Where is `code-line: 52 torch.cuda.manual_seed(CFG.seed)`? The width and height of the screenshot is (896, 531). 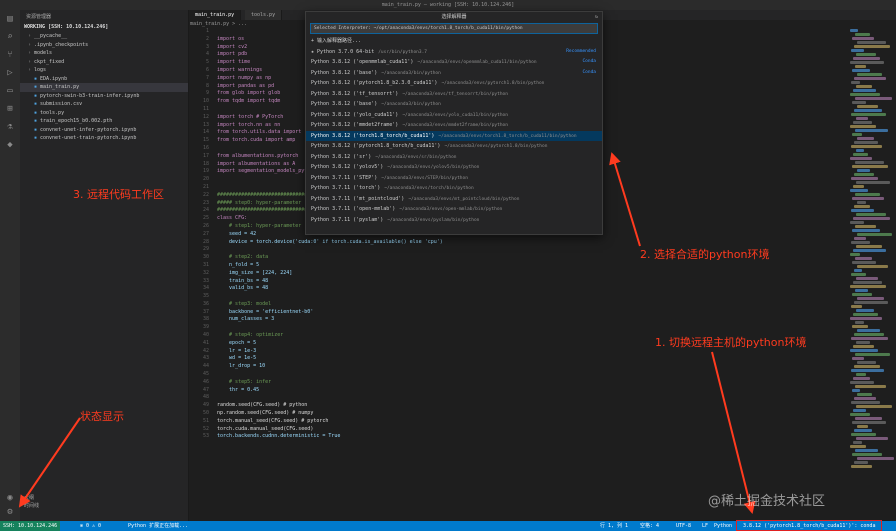
code-line: 52 torch.cuda.manual_seed(CFG.seed) is located at coordinates (519, 430).